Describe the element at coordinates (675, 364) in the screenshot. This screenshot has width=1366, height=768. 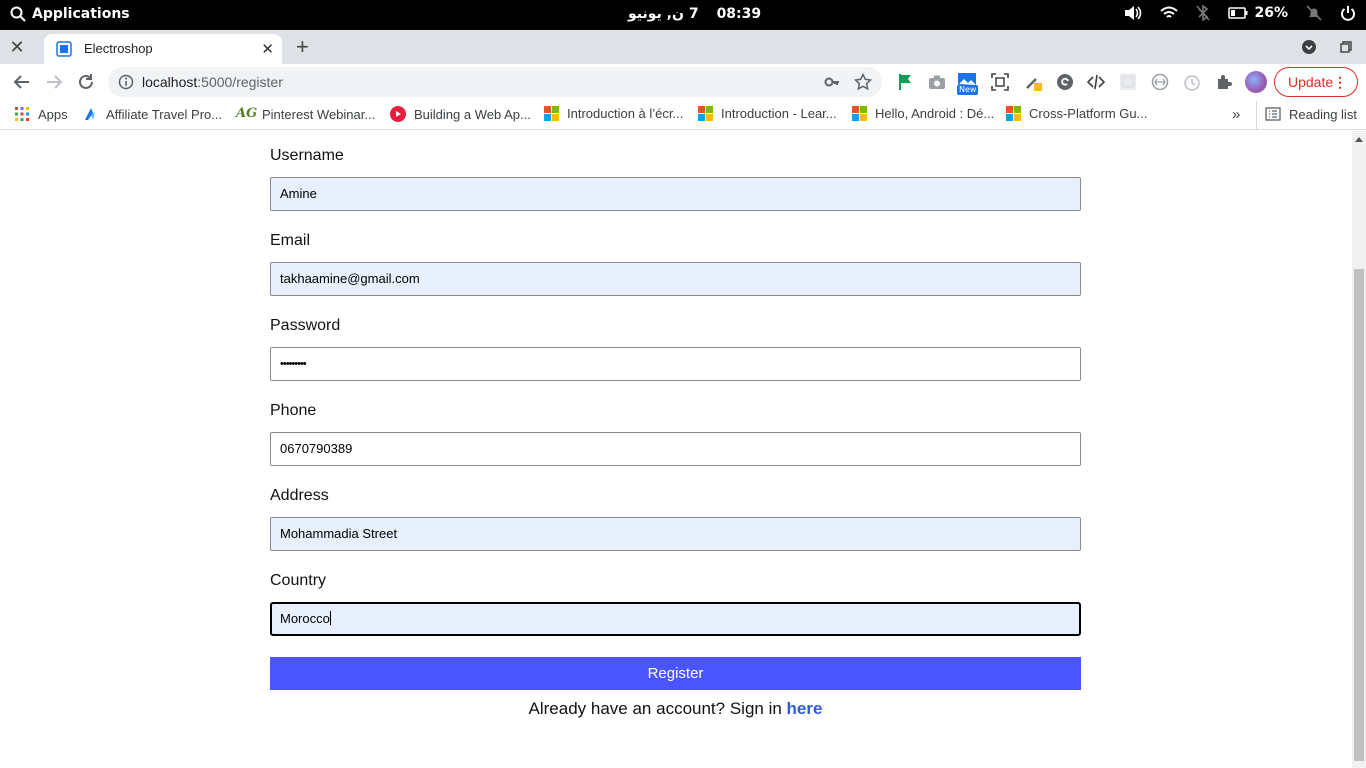
I see `password-input: •••••••••` at that location.